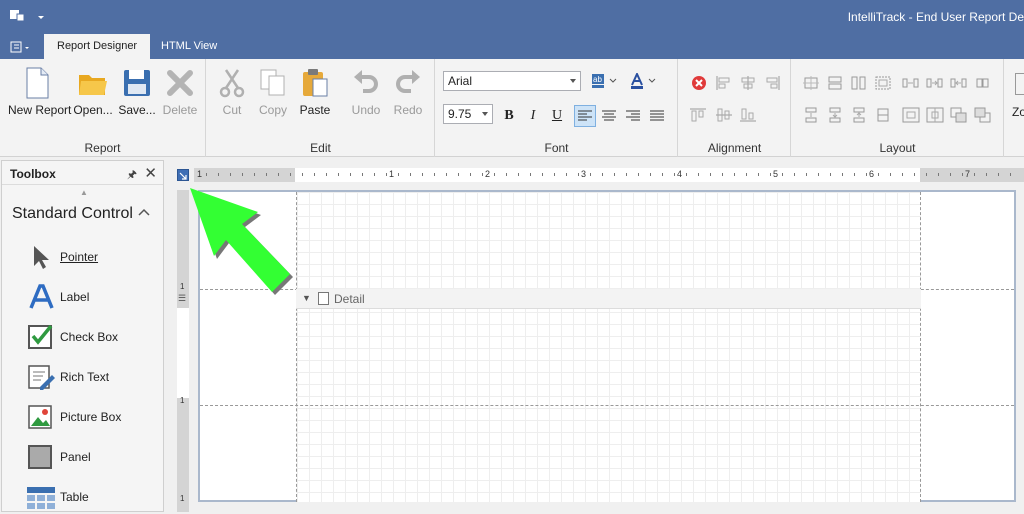  Describe the element at coordinates (533, 116) in the screenshot. I see `italic-button: I` at that location.